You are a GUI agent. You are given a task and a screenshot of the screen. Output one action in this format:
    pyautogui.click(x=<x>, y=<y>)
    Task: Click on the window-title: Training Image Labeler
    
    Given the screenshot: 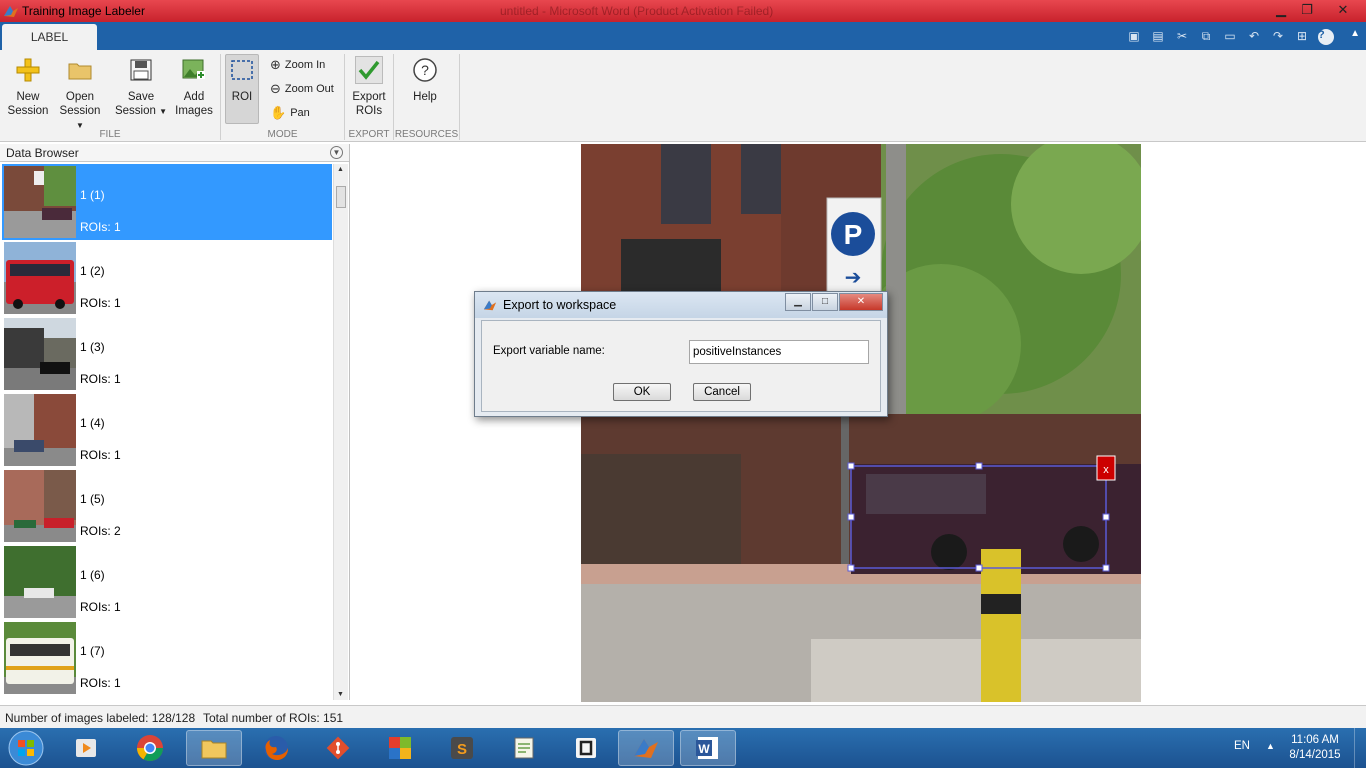 What is the action you would take?
    pyautogui.click(x=83, y=11)
    